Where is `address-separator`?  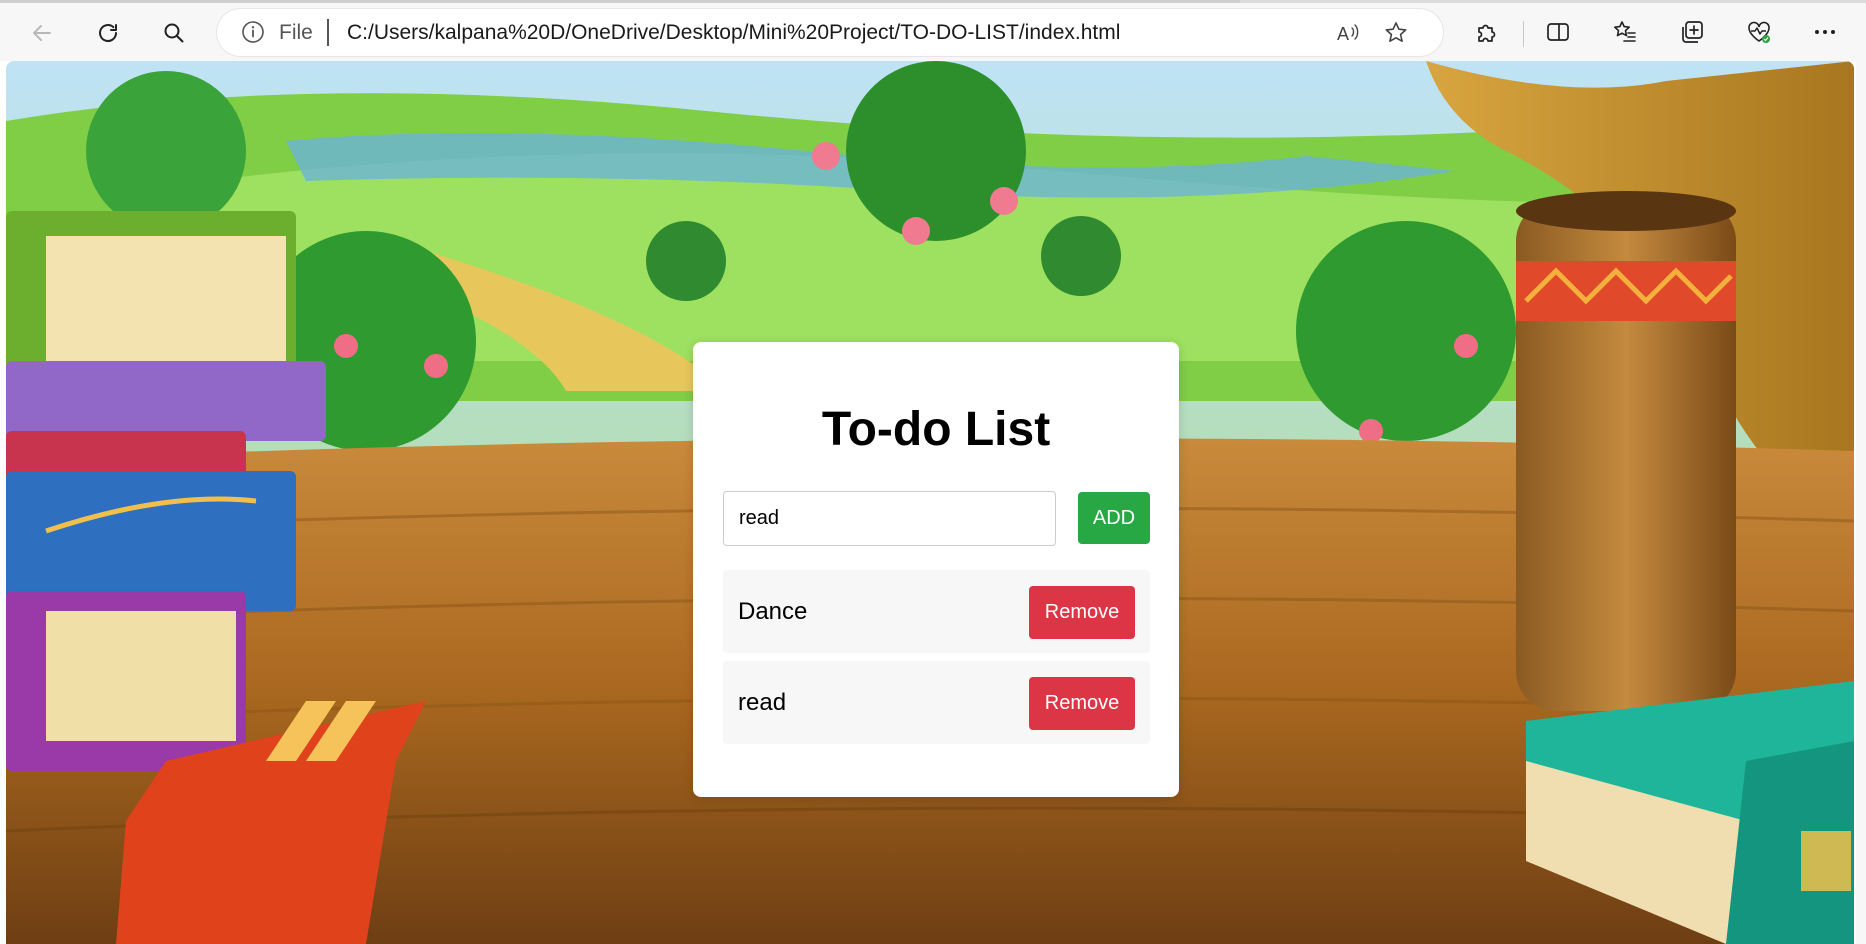
address-separator is located at coordinates (328, 32).